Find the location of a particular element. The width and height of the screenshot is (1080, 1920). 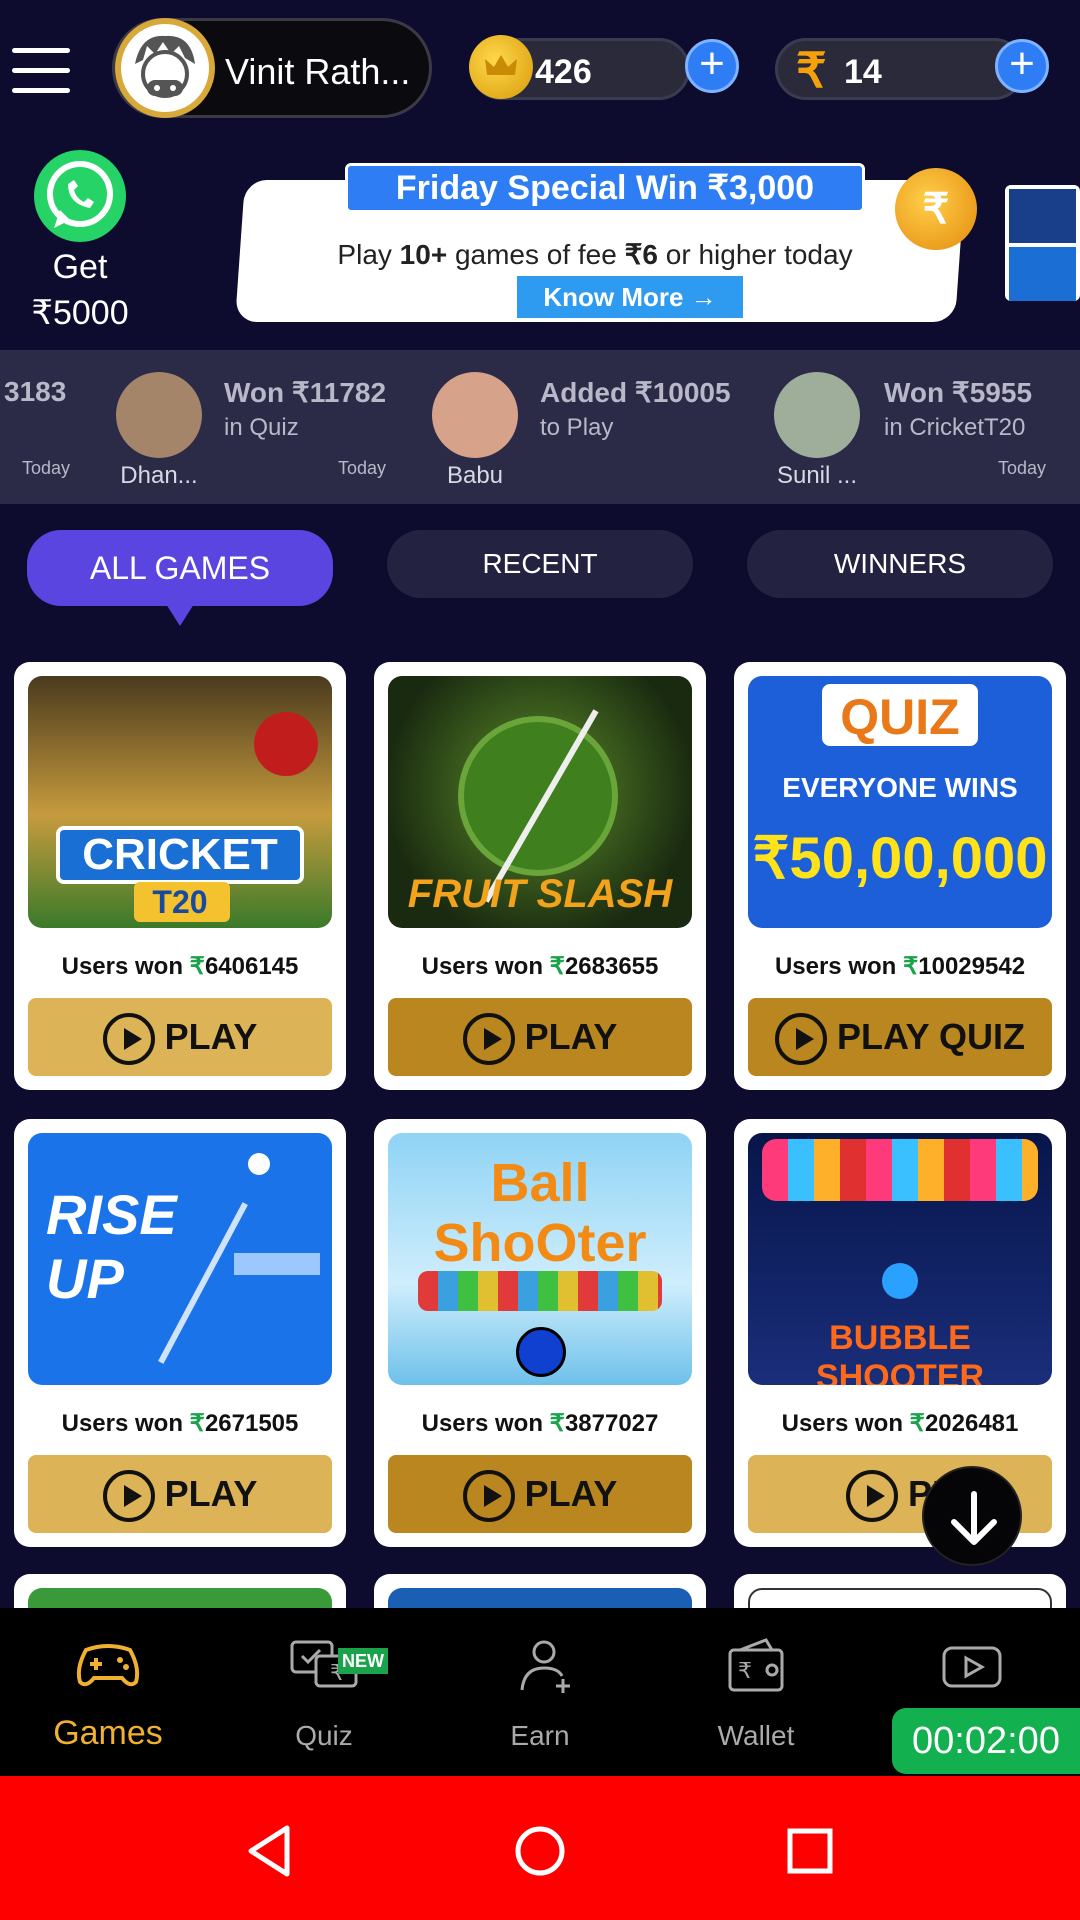

recents-icon is located at coordinates (810, 1851).